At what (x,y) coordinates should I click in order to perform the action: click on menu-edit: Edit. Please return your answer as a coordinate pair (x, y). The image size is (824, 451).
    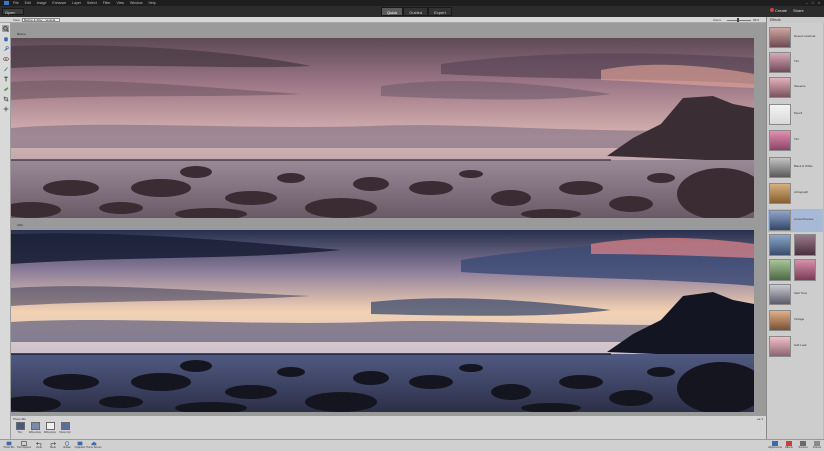
    Looking at the image, I should click on (28, 3).